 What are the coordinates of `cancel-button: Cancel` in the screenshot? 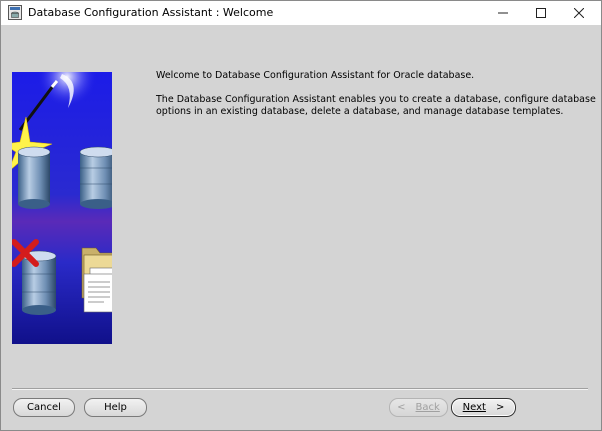 It's located at (44, 407).